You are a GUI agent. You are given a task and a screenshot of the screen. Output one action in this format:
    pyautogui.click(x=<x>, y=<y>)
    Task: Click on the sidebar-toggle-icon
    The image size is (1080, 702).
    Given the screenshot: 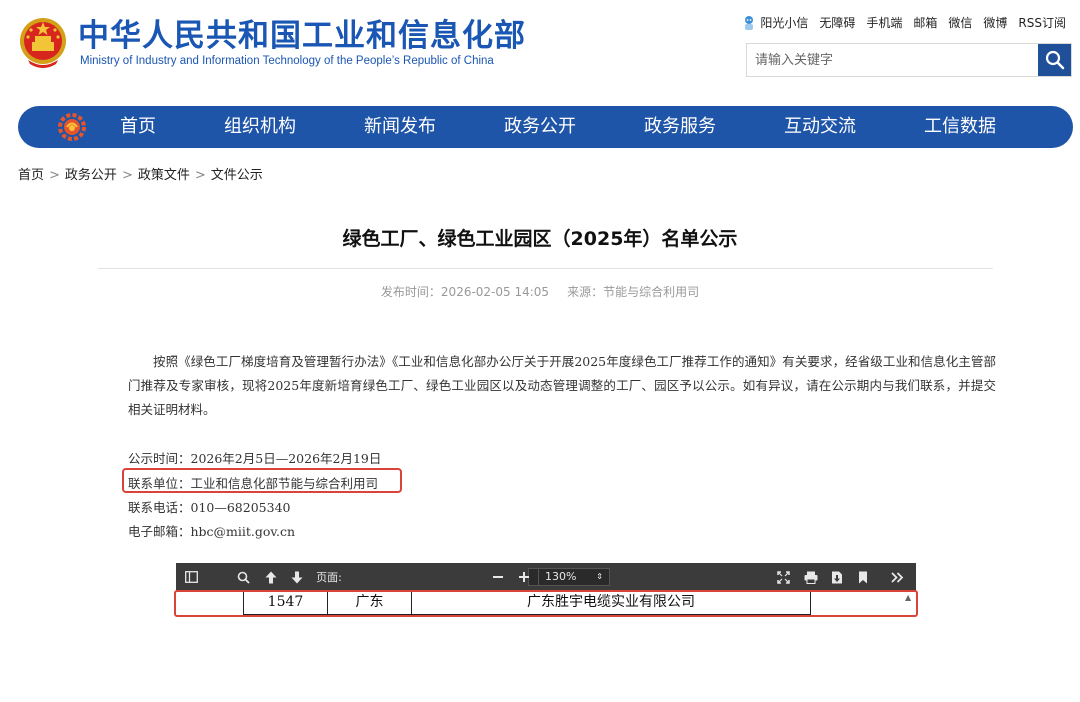 What is the action you would take?
    pyautogui.click(x=191, y=577)
    